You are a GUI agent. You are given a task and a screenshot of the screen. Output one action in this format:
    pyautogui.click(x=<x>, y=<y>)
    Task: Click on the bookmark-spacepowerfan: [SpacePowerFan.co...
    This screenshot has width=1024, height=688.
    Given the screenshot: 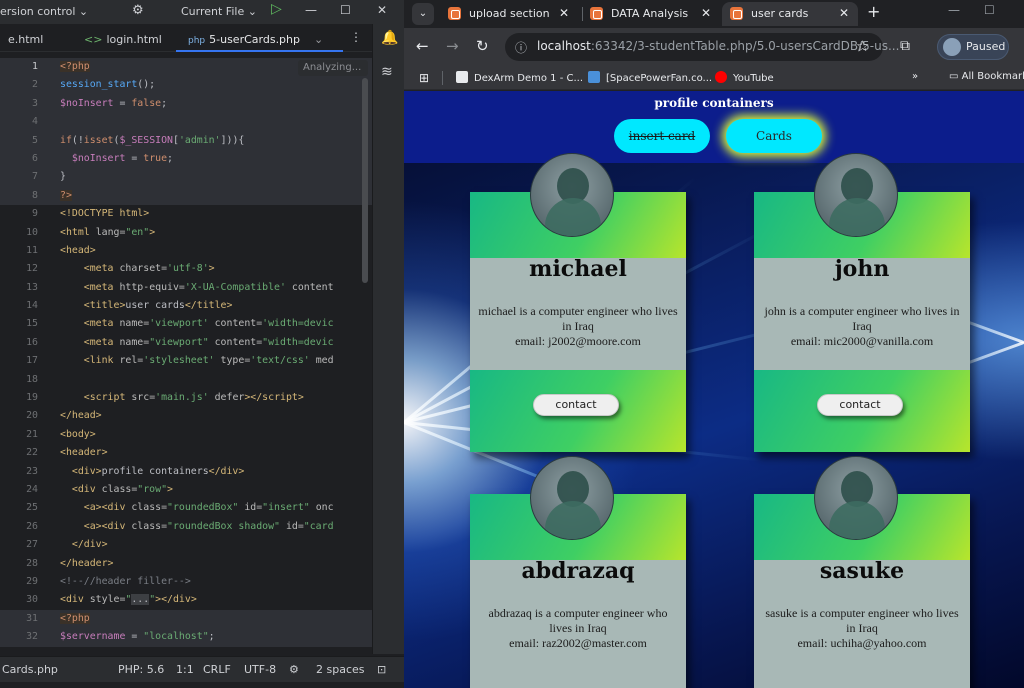 What is the action you would take?
    pyautogui.click(x=650, y=77)
    